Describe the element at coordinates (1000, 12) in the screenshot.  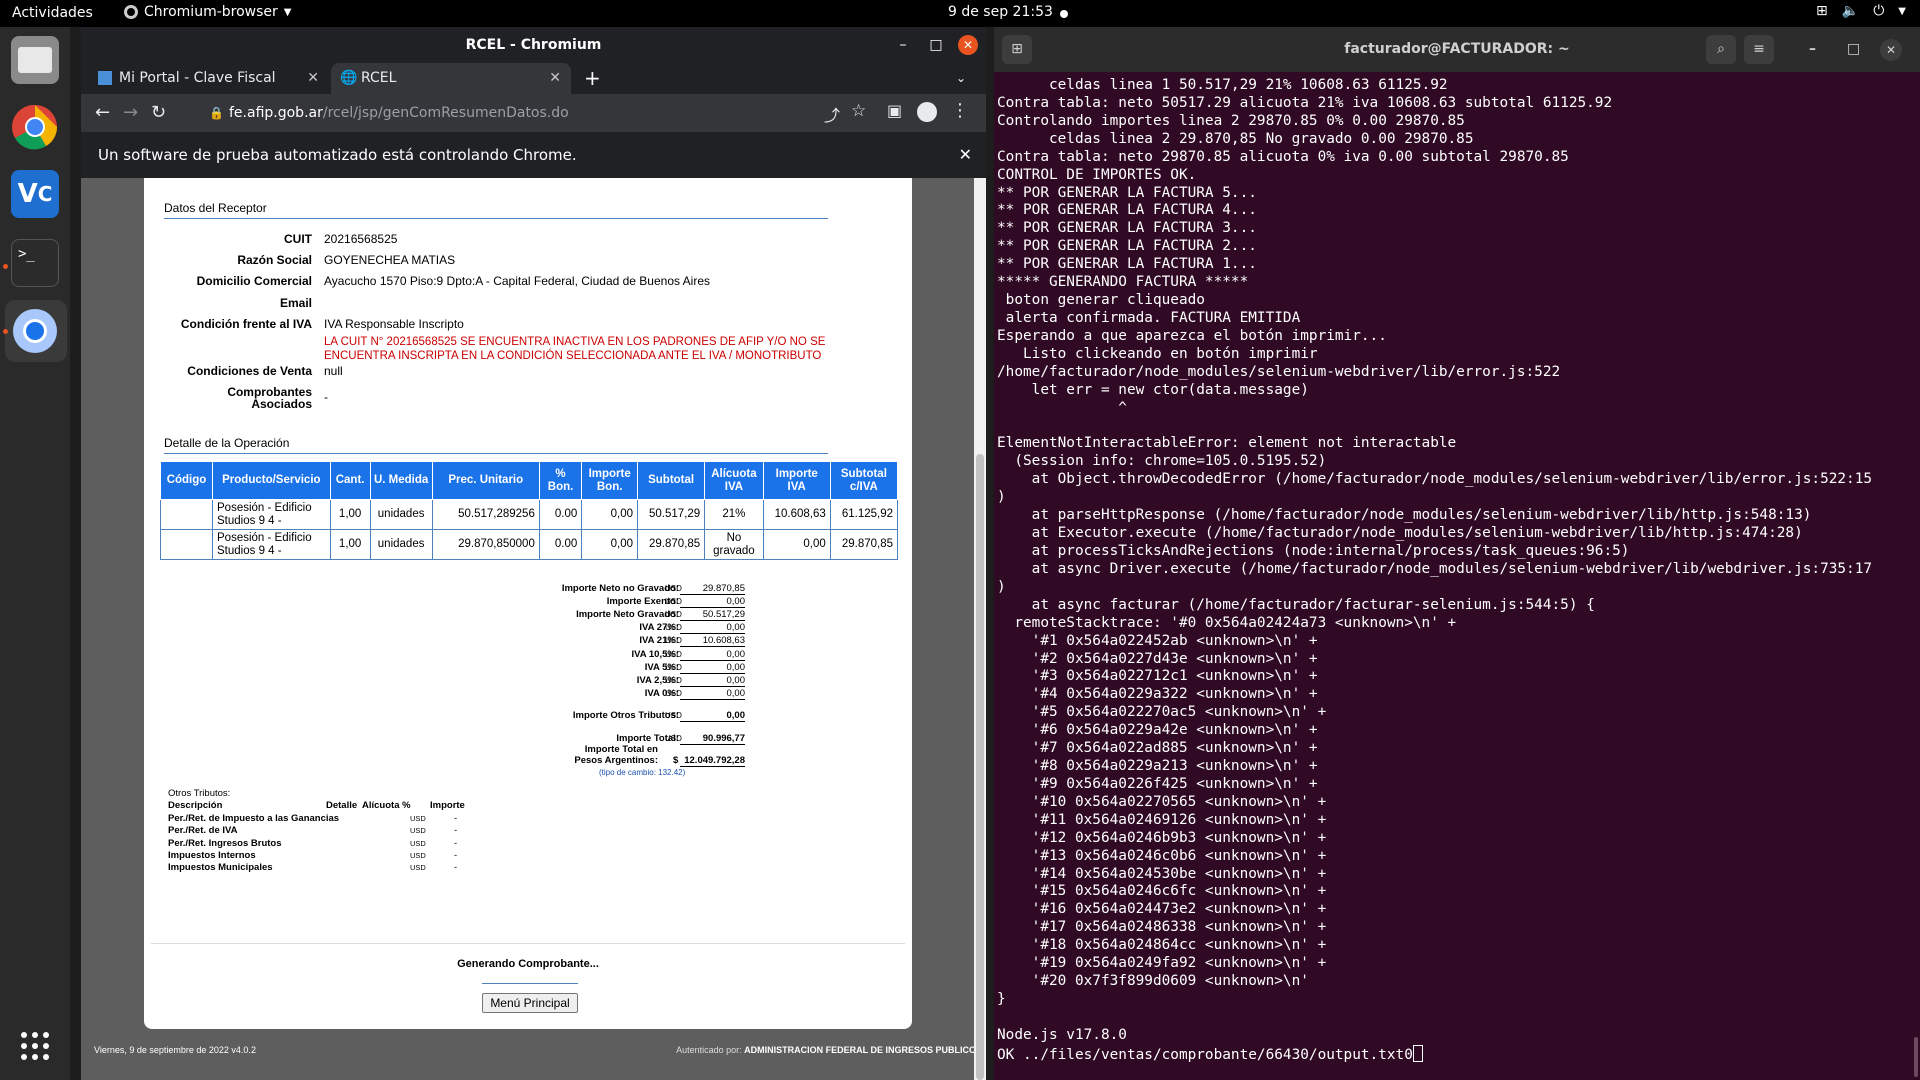
I see `clock: 9 de sep 21:53` at that location.